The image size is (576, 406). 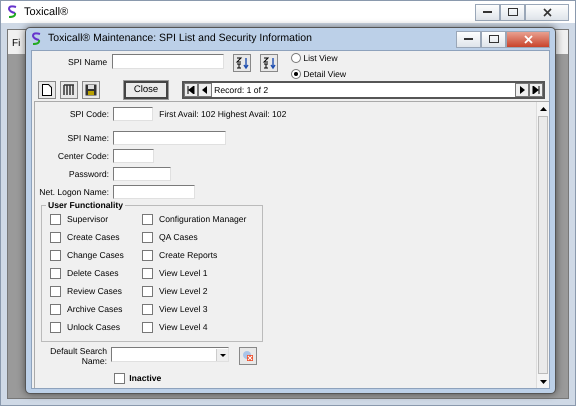 I want to click on scroll-down-icon, so click(x=543, y=382).